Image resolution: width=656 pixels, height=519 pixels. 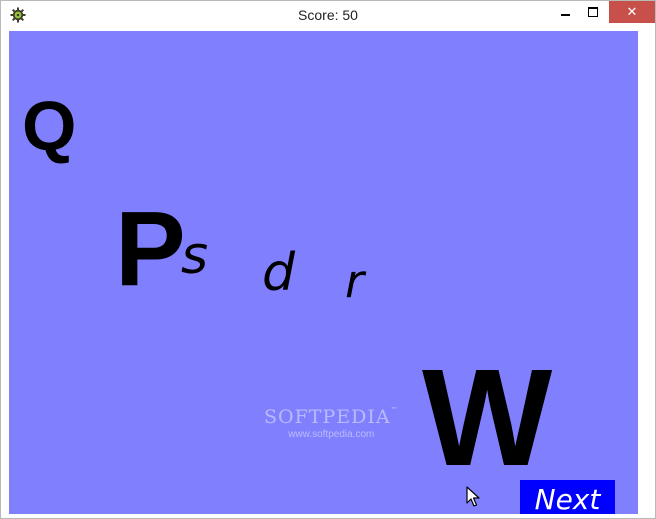 I want to click on letter-q: Q, so click(x=49, y=126).